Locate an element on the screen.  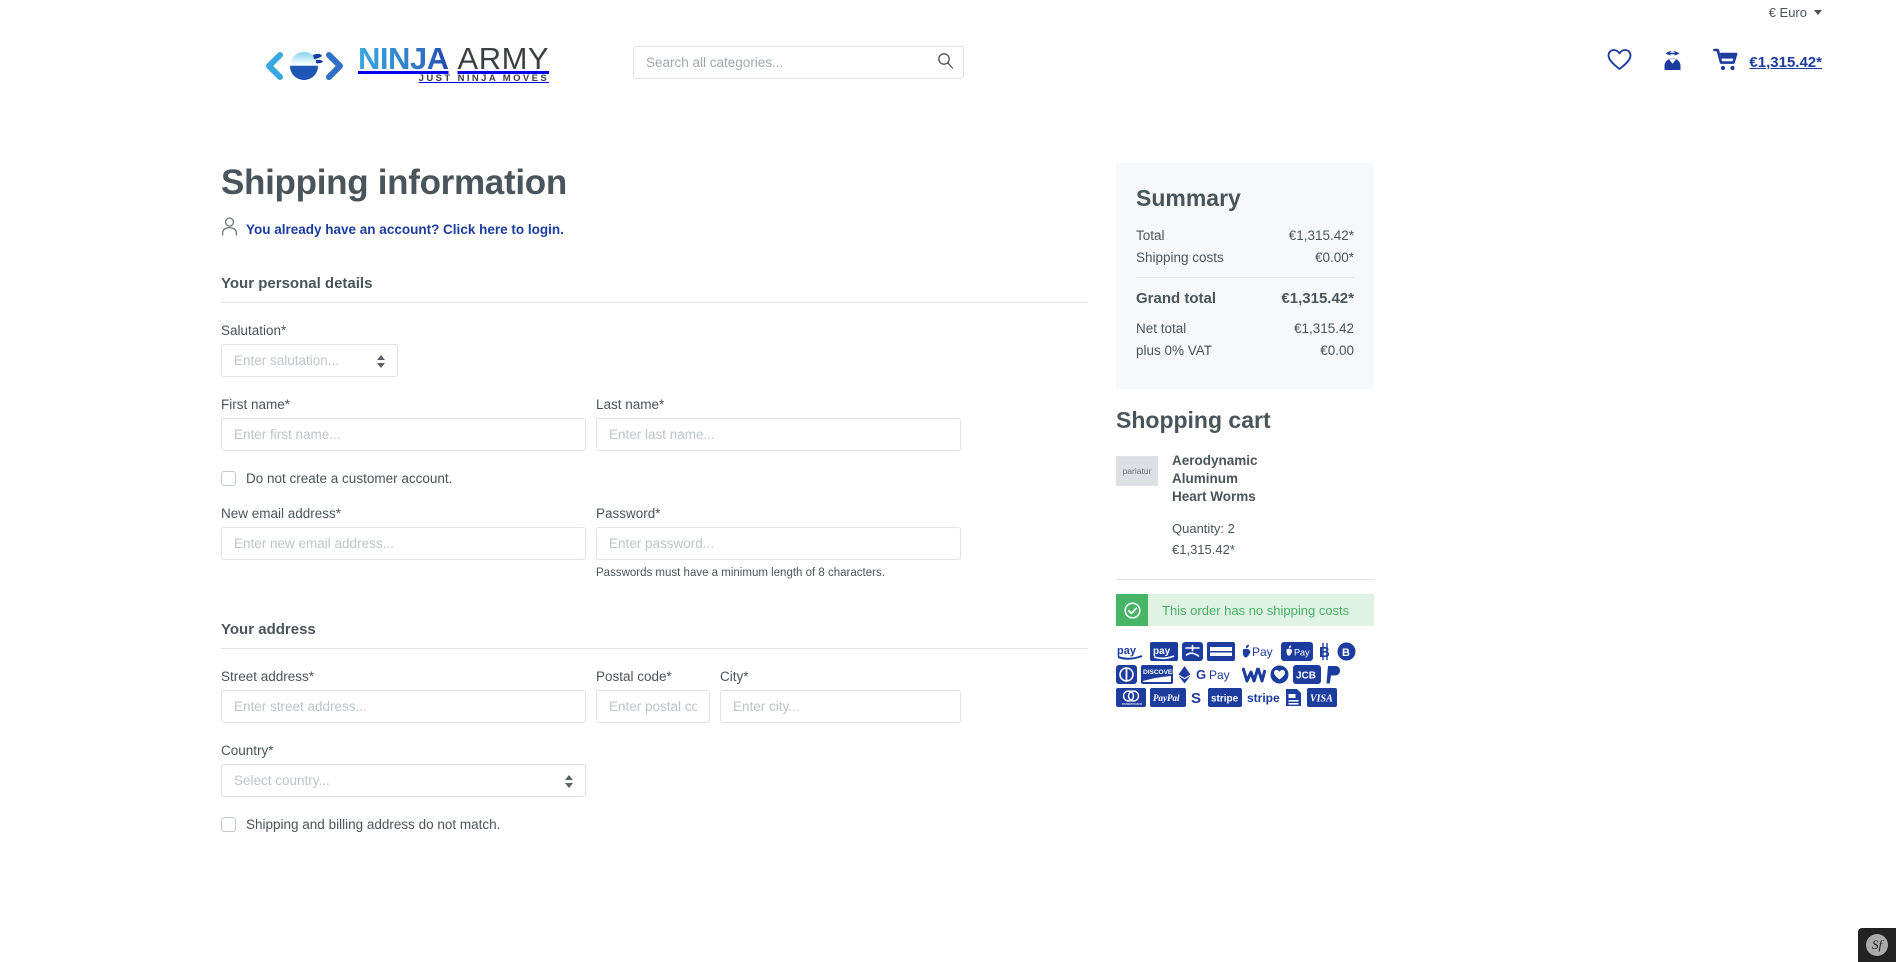
billing-differs-checkbox is located at coordinates (228, 824).